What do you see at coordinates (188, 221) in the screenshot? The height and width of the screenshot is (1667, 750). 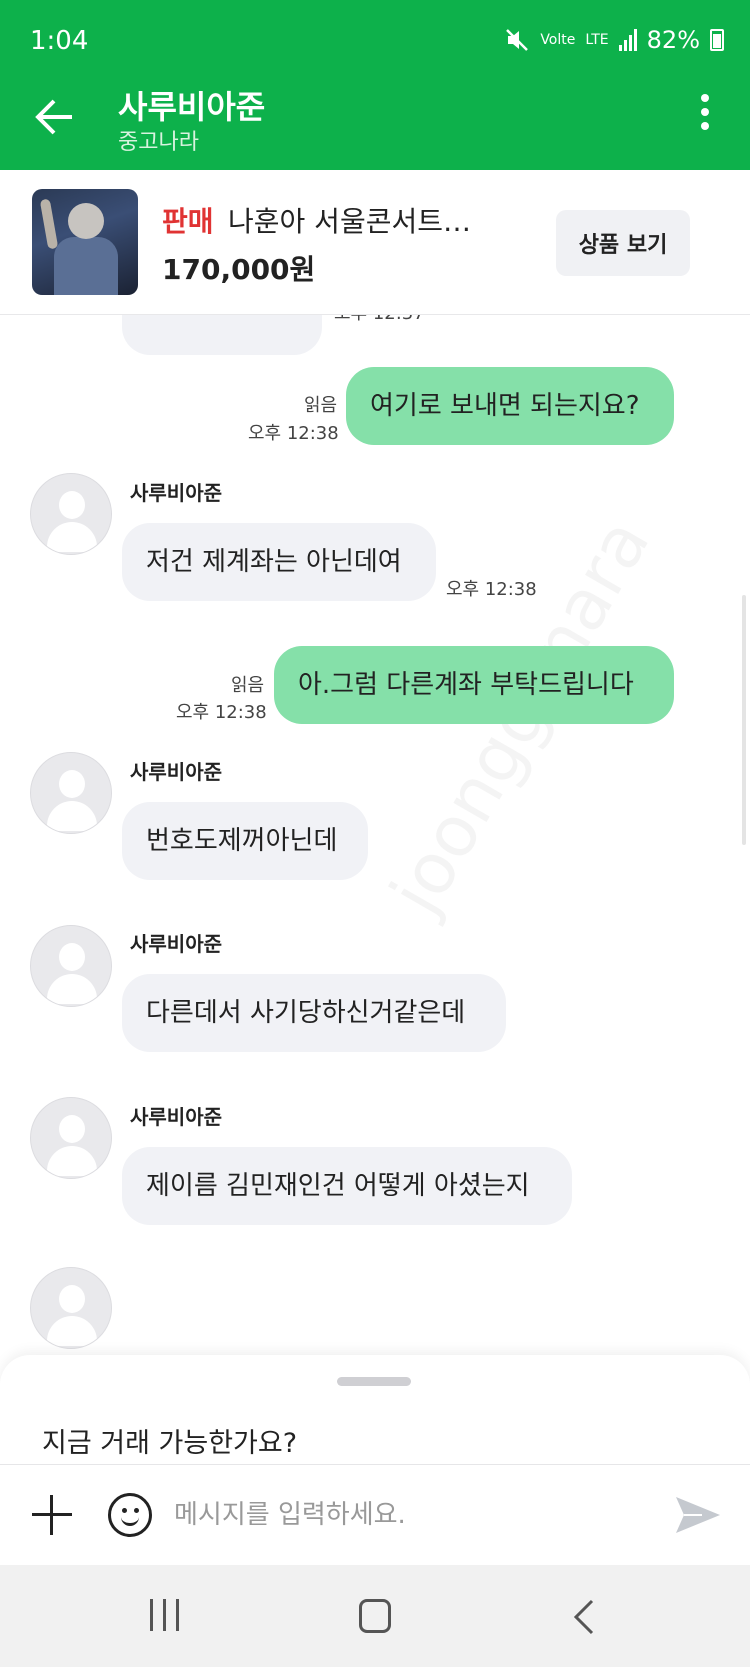 I see `sale-status-badge: 판매` at bounding box center [188, 221].